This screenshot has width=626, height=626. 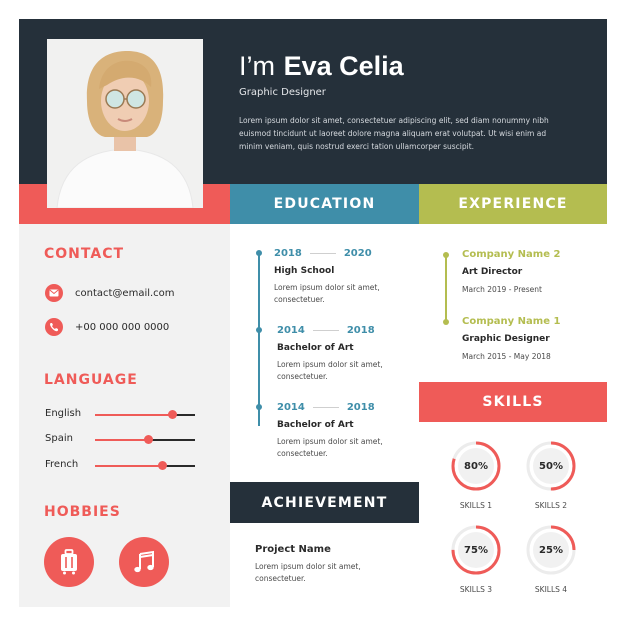 What do you see at coordinates (91, 380) in the screenshot?
I see `language-heading: LANGUAGE` at bounding box center [91, 380].